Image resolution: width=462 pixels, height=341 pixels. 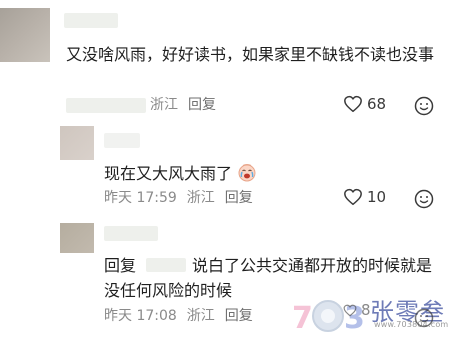 What do you see at coordinates (166, 265) in the screenshot?
I see `mention-redacted` at bounding box center [166, 265].